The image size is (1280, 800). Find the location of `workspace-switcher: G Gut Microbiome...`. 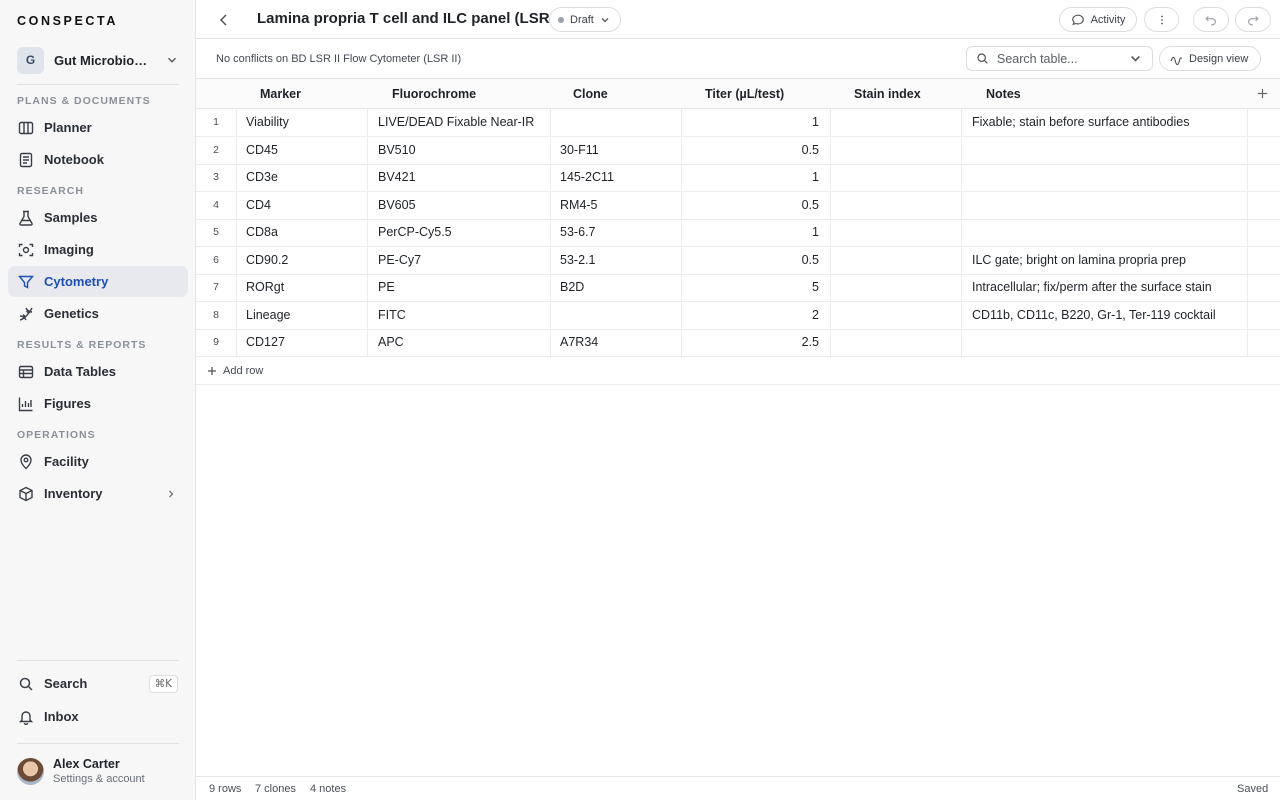

workspace-switcher: G Gut Microbiome... is located at coordinates (98, 60).